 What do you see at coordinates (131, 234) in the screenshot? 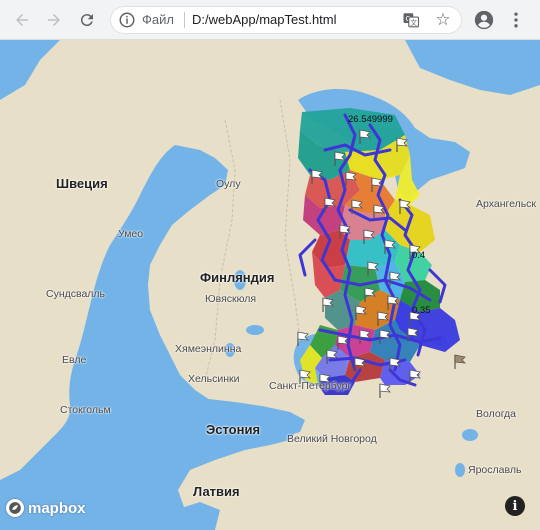
I see `city-label-umea: Умео` at bounding box center [131, 234].